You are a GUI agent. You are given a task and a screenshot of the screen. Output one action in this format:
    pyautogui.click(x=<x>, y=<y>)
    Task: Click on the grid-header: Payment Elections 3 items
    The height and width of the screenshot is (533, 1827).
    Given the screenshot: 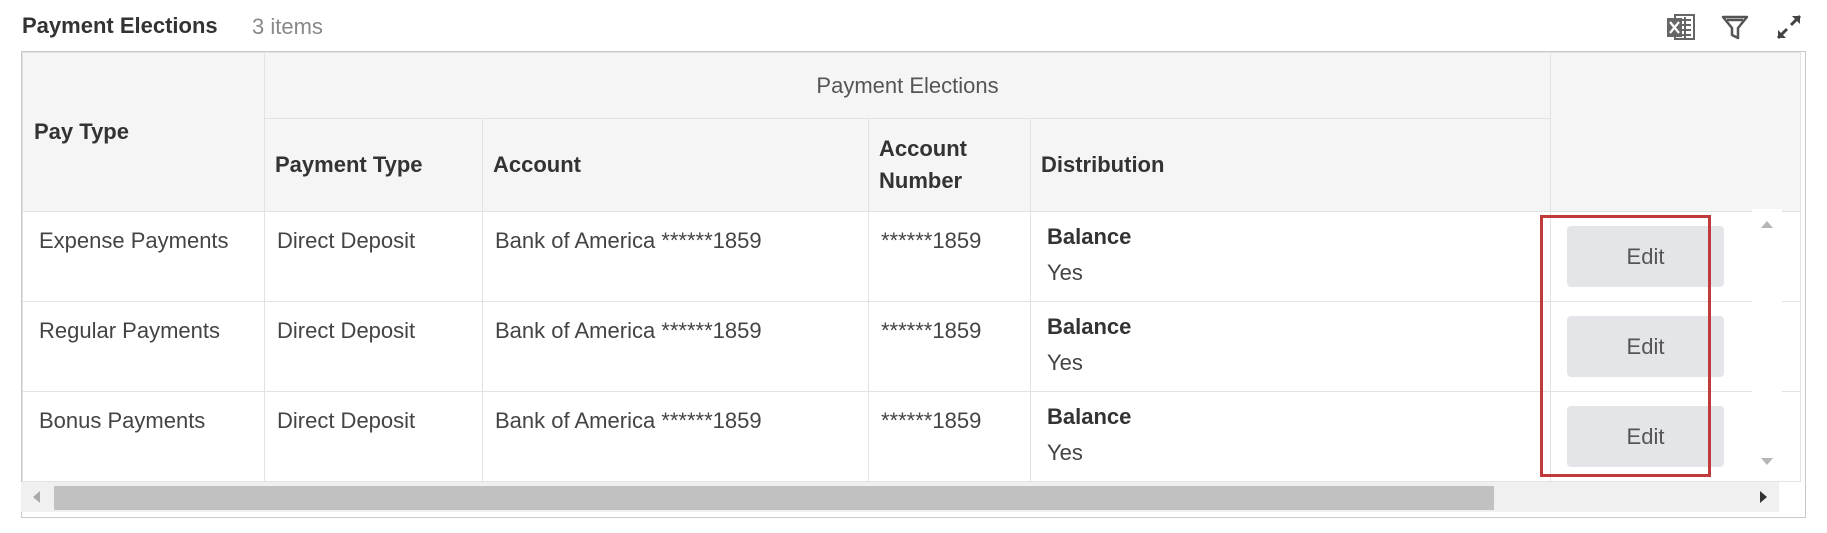 What is the action you would take?
    pyautogui.click(x=914, y=27)
    